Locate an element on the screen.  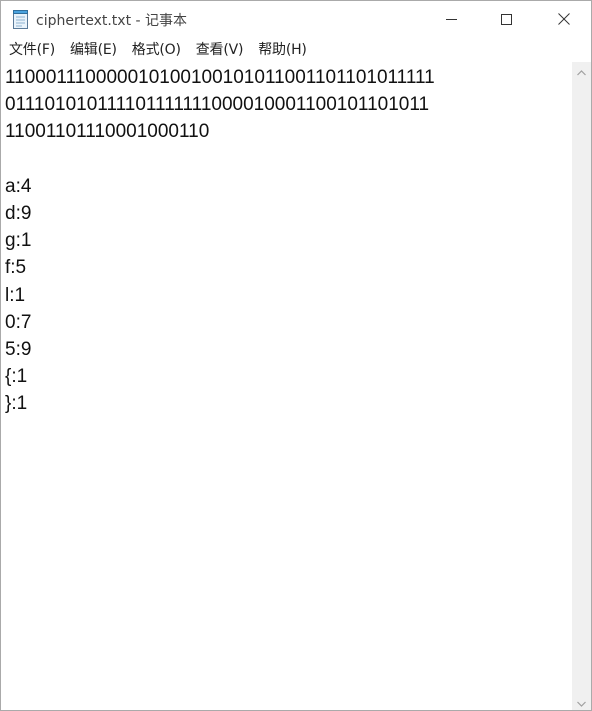
minimize-button is located at coordinates (451, 19).